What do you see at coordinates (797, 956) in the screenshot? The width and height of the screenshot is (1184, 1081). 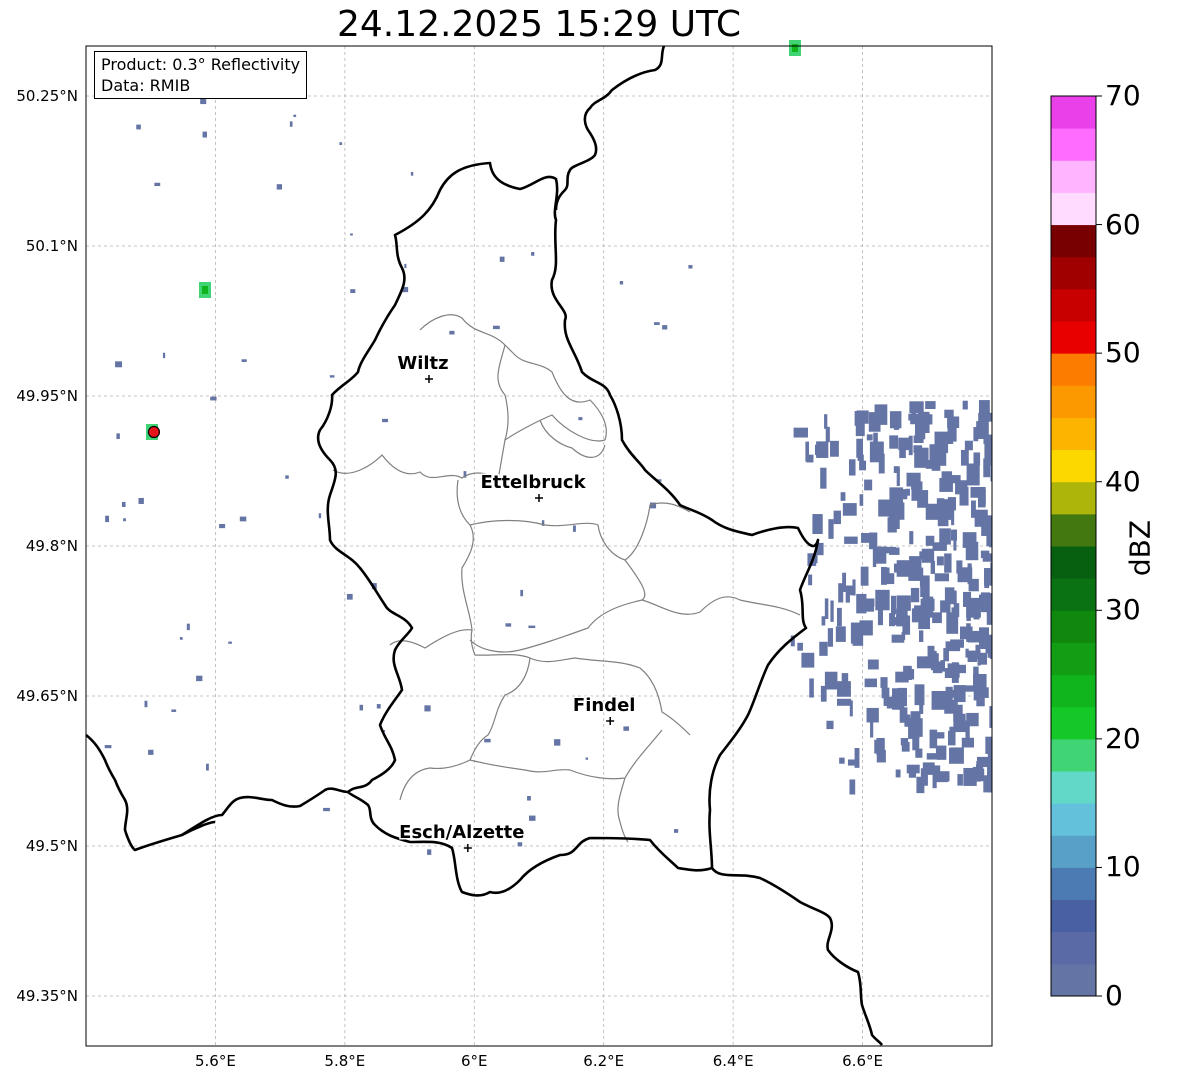 I see `germany-border-south` at bounding box center [797, 956].